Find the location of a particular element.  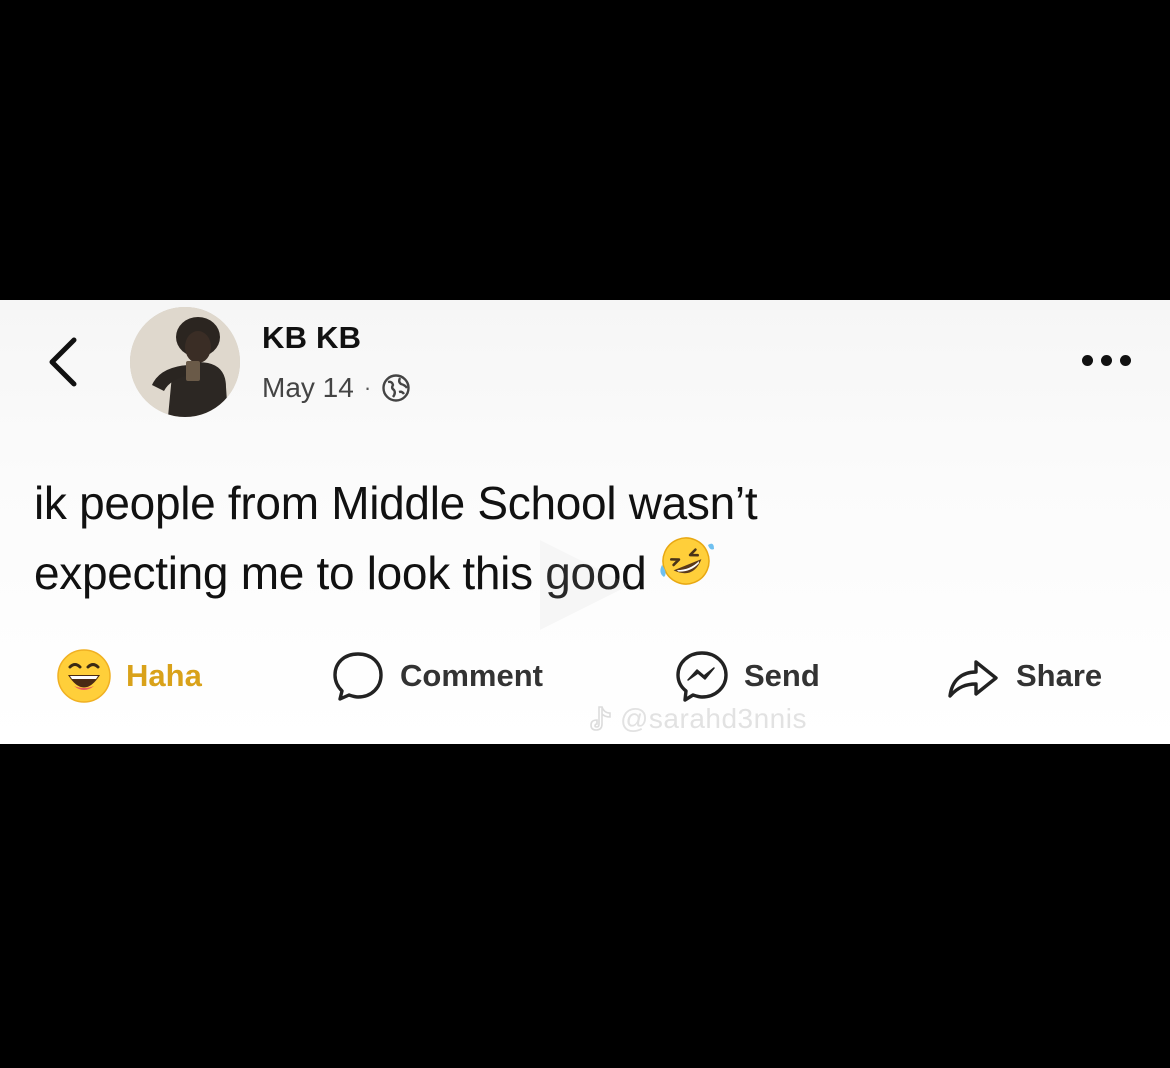

author-name: KB KB is located at coordinates (311, 338).